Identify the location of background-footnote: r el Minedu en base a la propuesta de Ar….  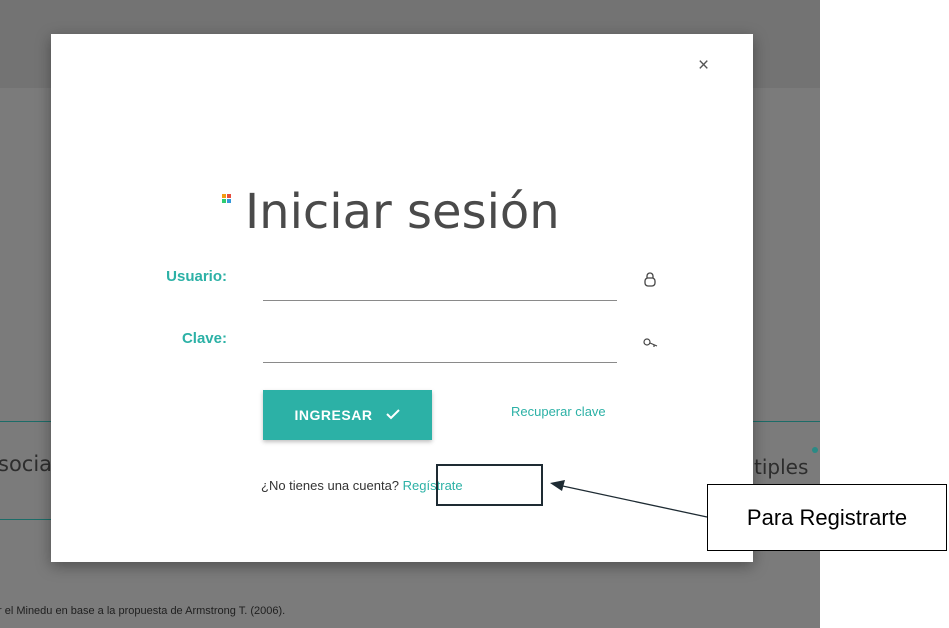
(143, 611).